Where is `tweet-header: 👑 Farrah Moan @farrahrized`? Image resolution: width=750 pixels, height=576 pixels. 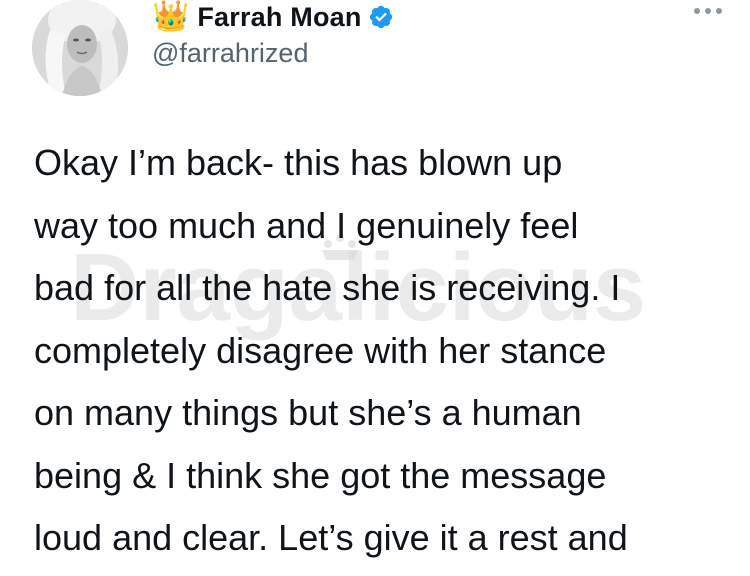
tweet-header: 👑 Farrah Moan @farrahrized is located at coordinates (273, 34).